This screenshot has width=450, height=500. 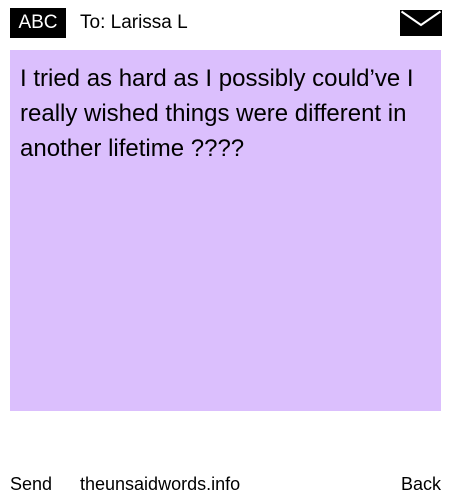 What do you see at coordinates (38, 23) in the screenshot?
I see `input-mode-indicator: ABC` at bounding box center [38, 23].